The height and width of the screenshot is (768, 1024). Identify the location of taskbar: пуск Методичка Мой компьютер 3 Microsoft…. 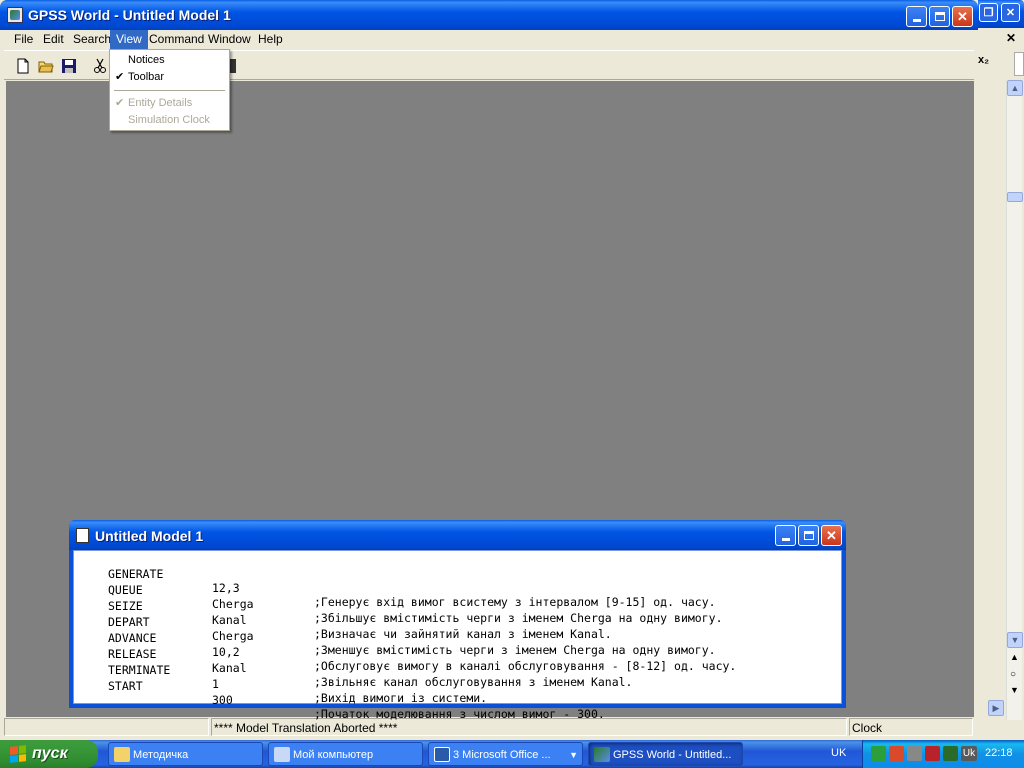
(512, 754).